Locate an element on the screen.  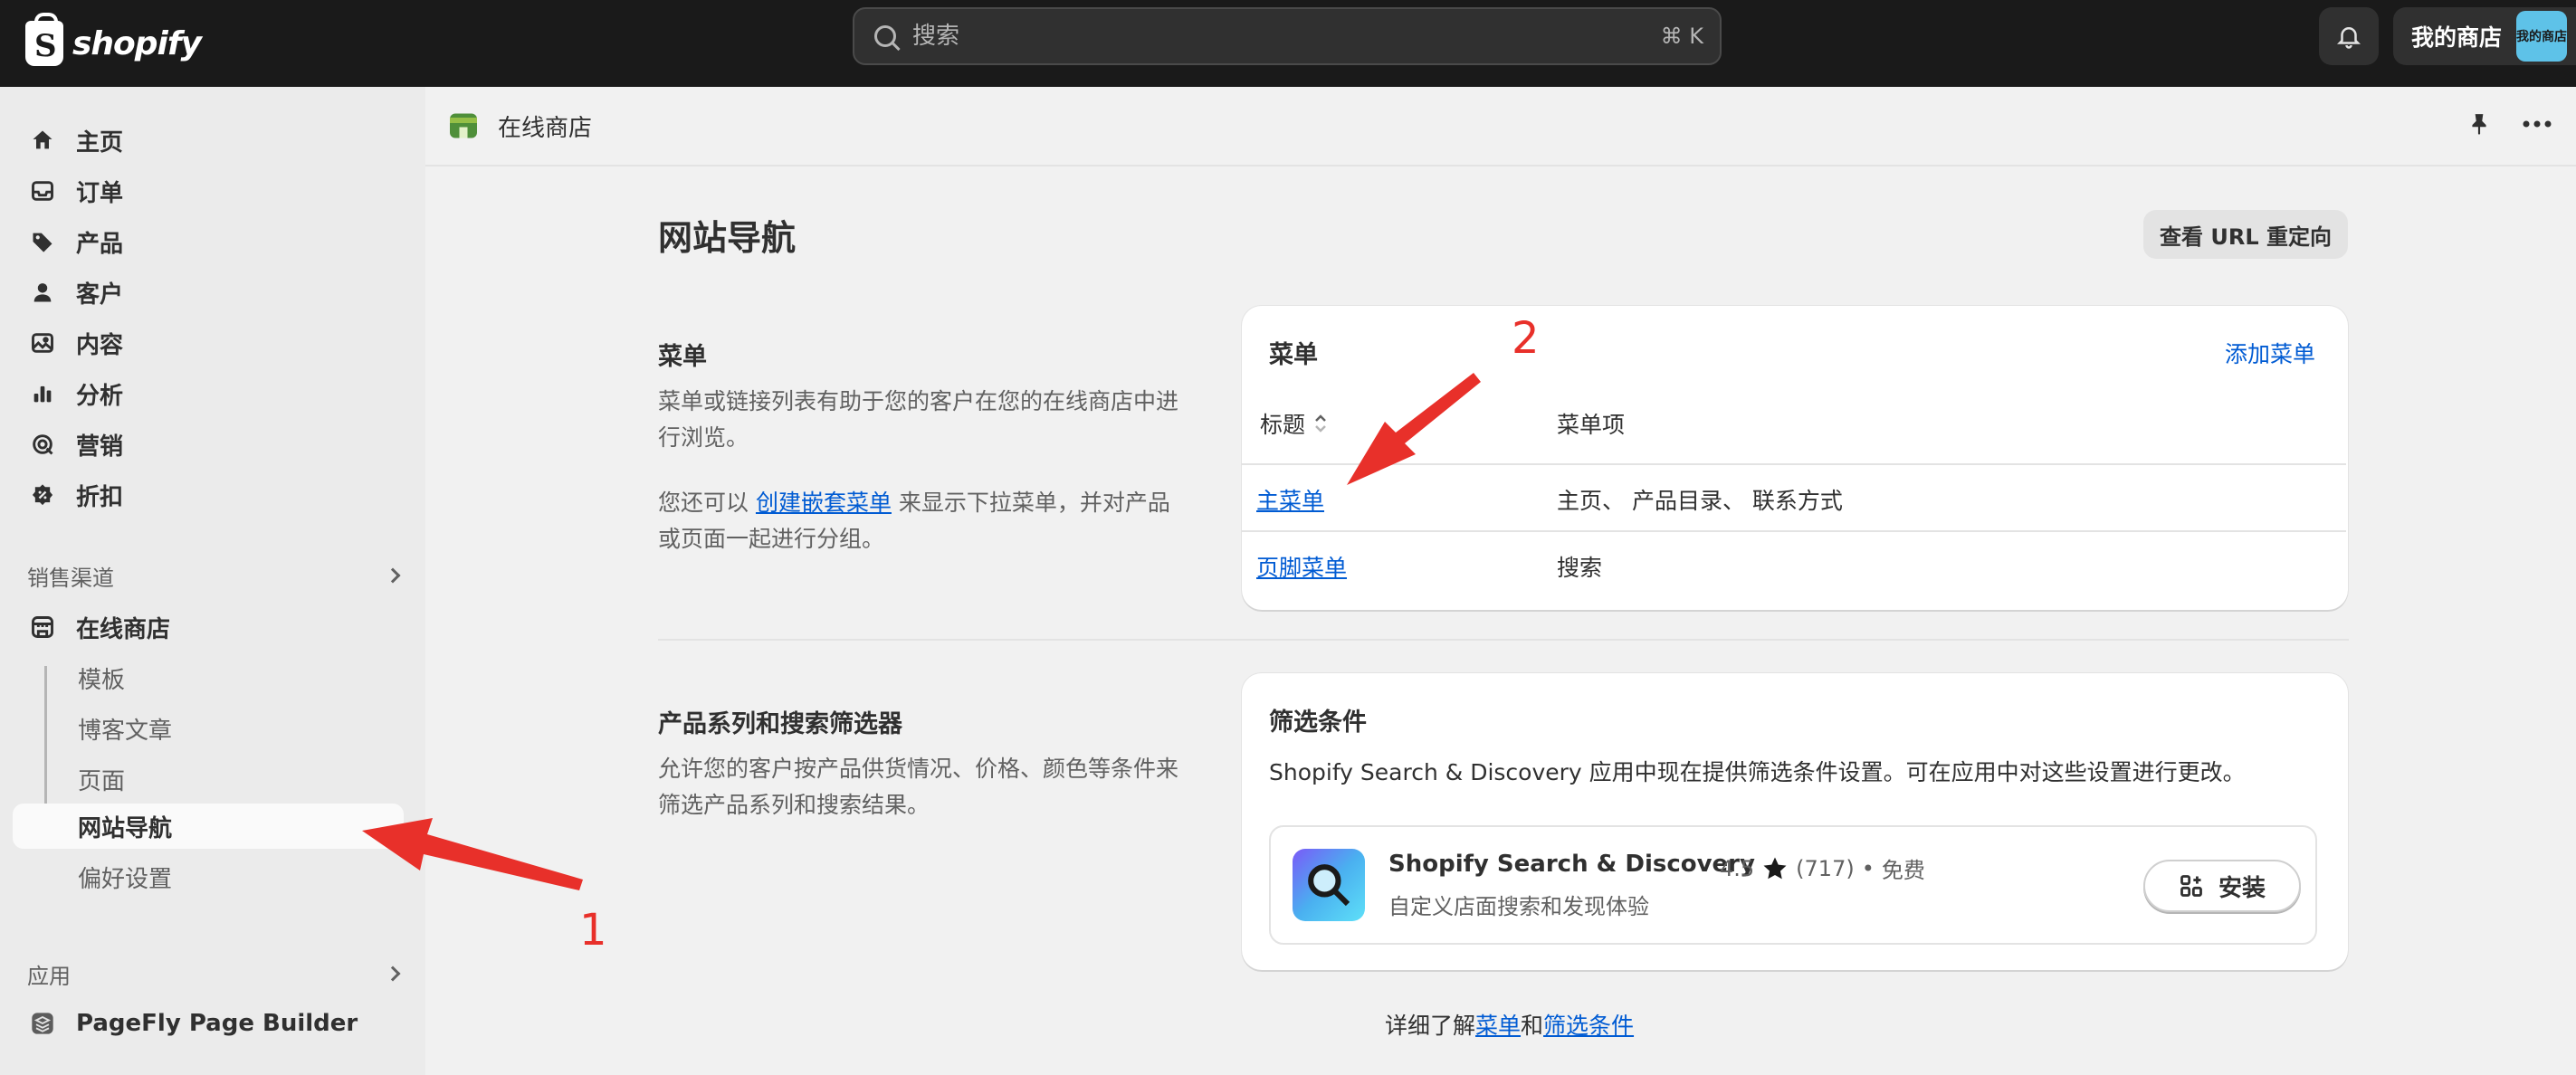
page-title: 网站导航 is located at coordinates (728, 238).